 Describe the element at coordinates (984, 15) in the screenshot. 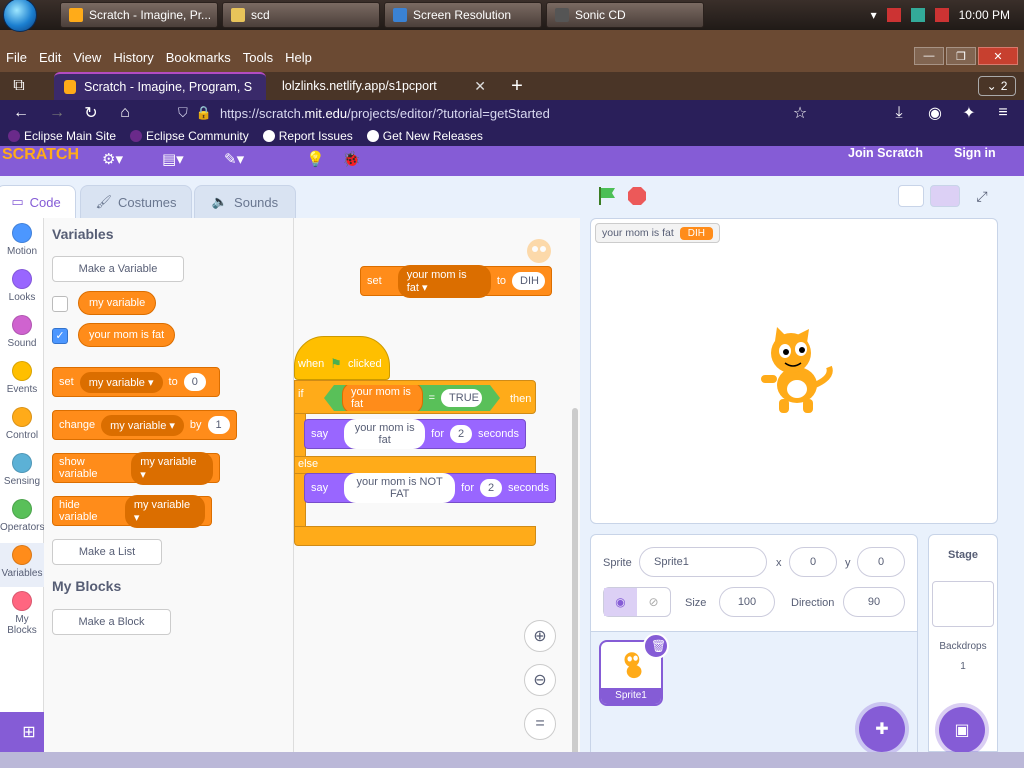

I see `clock: 10:00 PM` at that location.